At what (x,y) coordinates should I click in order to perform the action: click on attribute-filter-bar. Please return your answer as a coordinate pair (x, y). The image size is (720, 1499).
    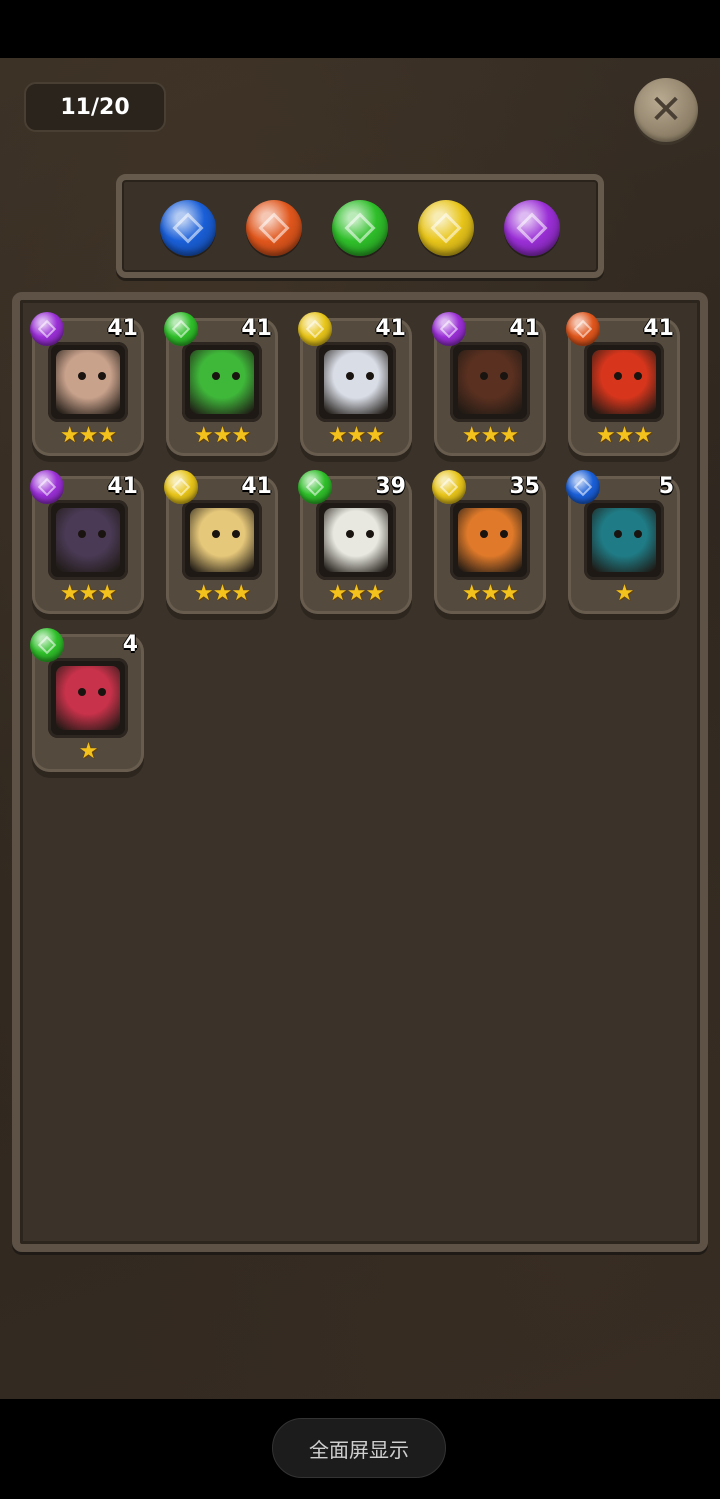
    Looking at the image, I should click on (360, 226).